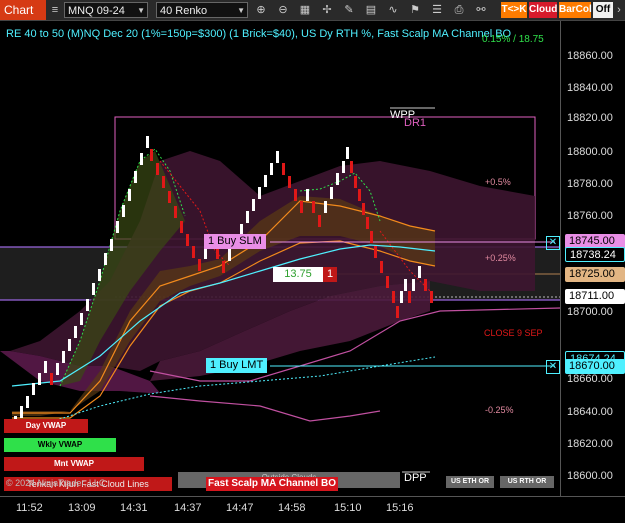 This screenshot has height=523, width=625. Describe the element at coordinates (514, 10) in the screenshot. I see `tk-toggle-button: T<>K` at that location.